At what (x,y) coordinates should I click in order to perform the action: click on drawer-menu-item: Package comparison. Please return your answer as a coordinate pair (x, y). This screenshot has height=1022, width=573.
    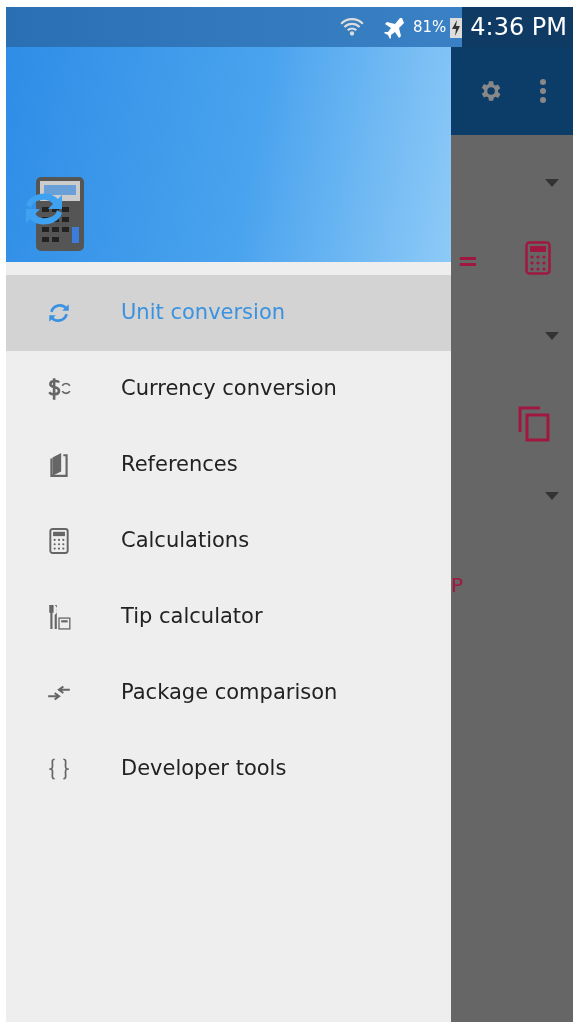
    Looking at the image, I should click on (228, 693).